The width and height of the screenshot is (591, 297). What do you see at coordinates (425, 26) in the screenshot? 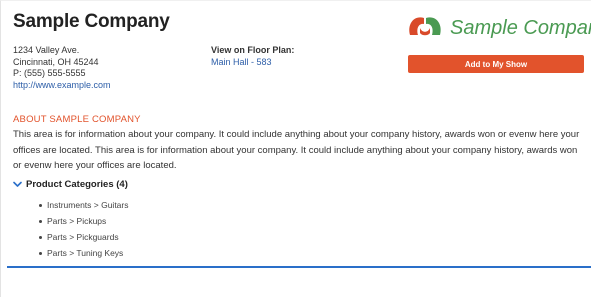
I see `logo-mark-icon` at bounding box center [425, 26].